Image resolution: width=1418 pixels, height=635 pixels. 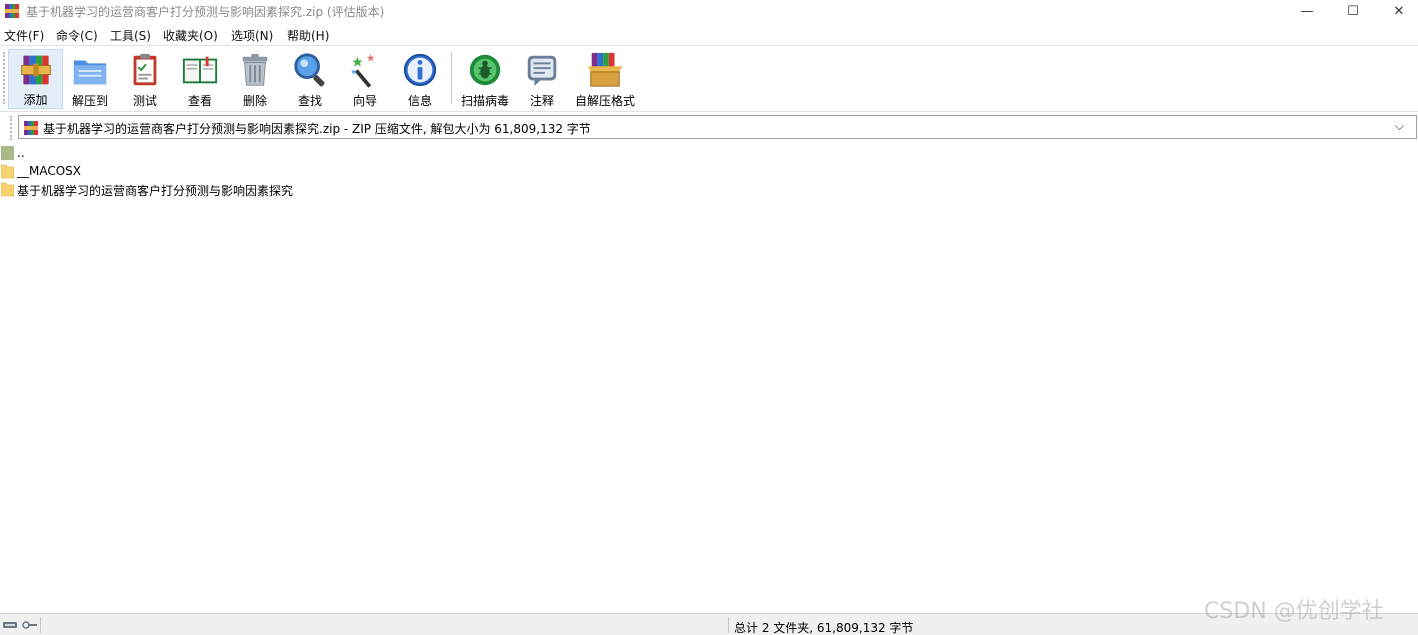 I want to click on file-name: __MACOSX, so click(x=49, y=171).